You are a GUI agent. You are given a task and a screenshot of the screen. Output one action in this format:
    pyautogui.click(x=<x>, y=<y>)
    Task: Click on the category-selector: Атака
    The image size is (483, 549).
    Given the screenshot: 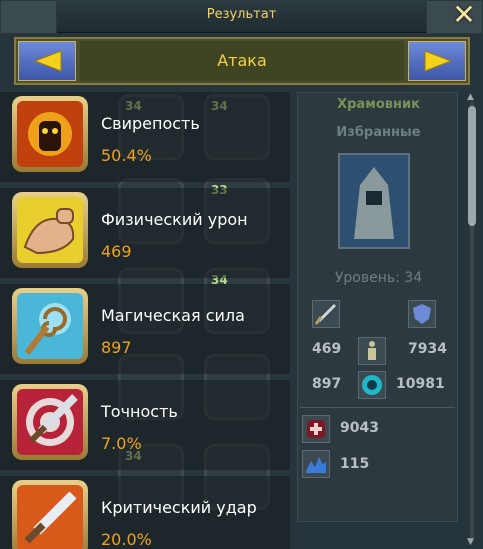 What is the action you would take?
    pyautogui.click(x=242, y=61)
    